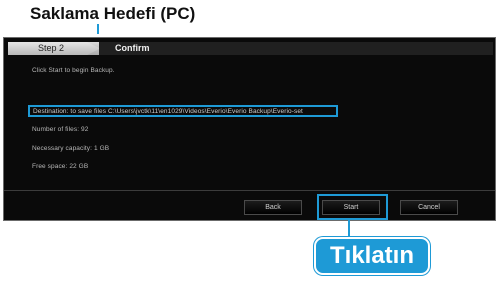 The height and width of the screenshot is (283, 499). I want to click on step-label: Step 2, so click(51, 48).